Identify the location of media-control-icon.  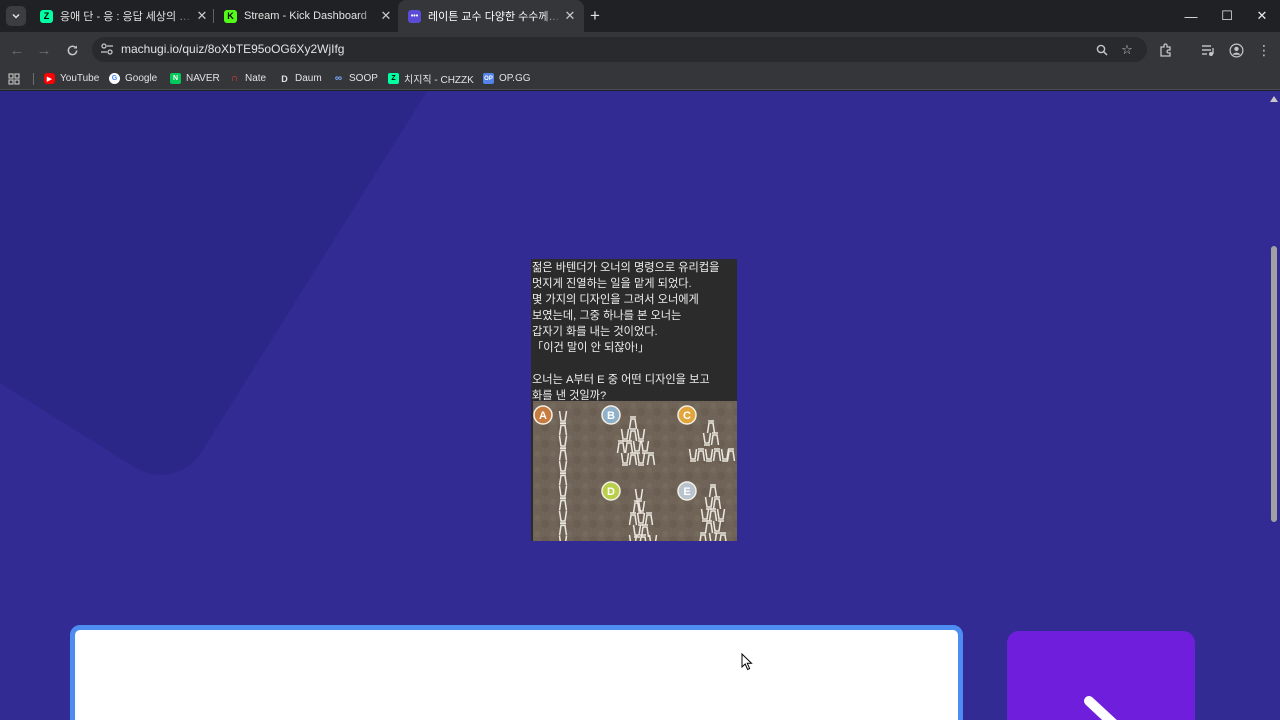
(1208, 50).